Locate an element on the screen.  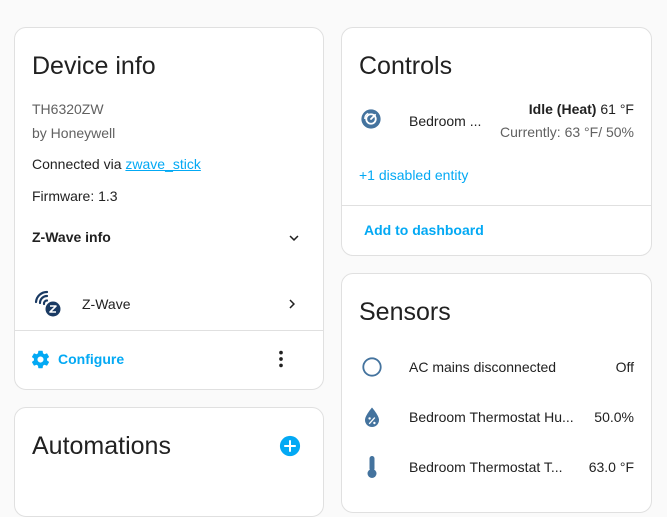
automations-title: Automations is located at coordinates (101, 446).